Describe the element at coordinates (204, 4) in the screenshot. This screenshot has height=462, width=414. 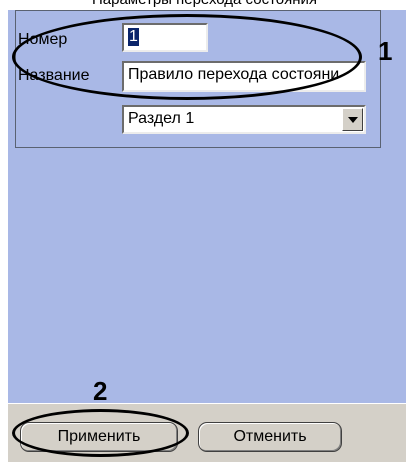
I see `top-caption-text: Параметры перехода состояния` at that location.